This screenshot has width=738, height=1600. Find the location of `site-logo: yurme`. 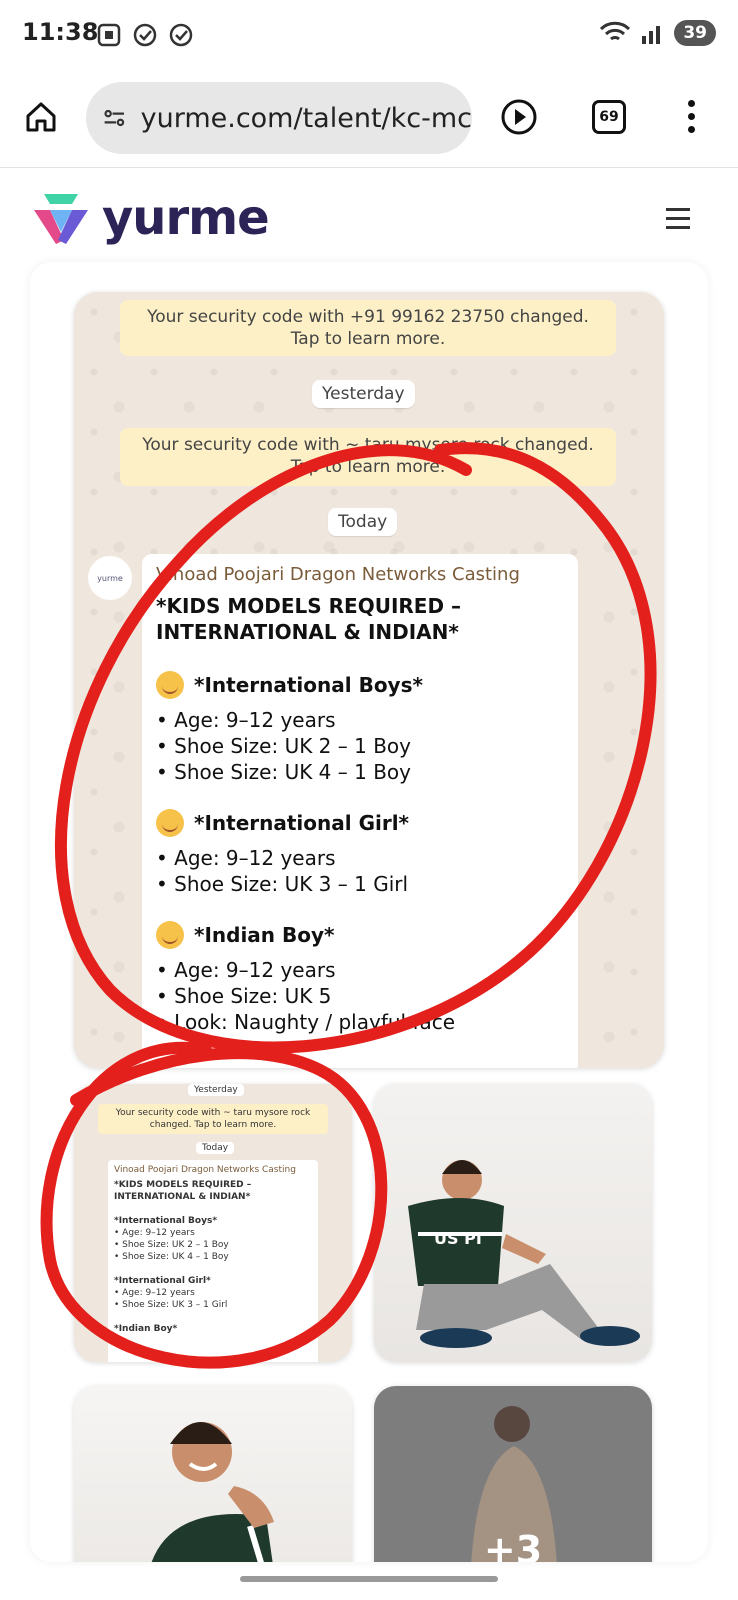

site-logo: yurme is located at coordinates (150, 218).